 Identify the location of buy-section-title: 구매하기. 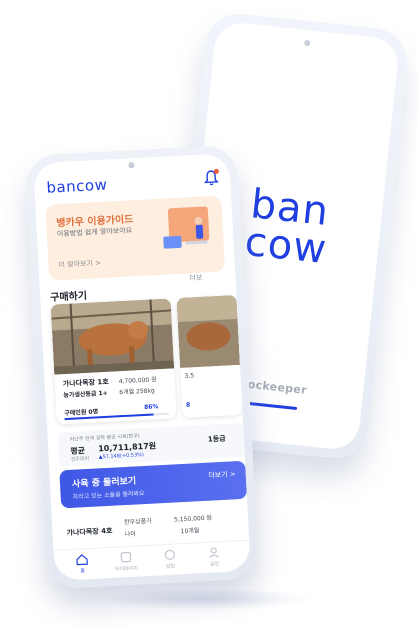
(68, 297).